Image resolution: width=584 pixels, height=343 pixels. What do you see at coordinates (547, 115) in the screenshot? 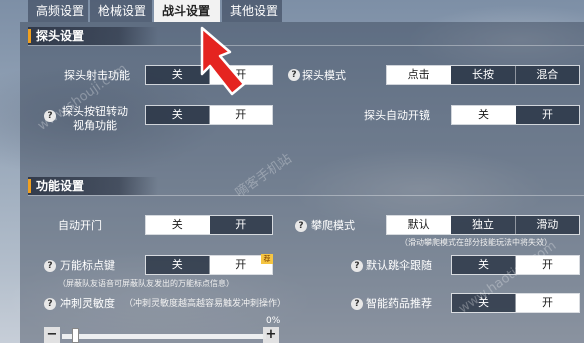
I see `peek-auto-scope-on: 开` at bounding box center [547, 115].